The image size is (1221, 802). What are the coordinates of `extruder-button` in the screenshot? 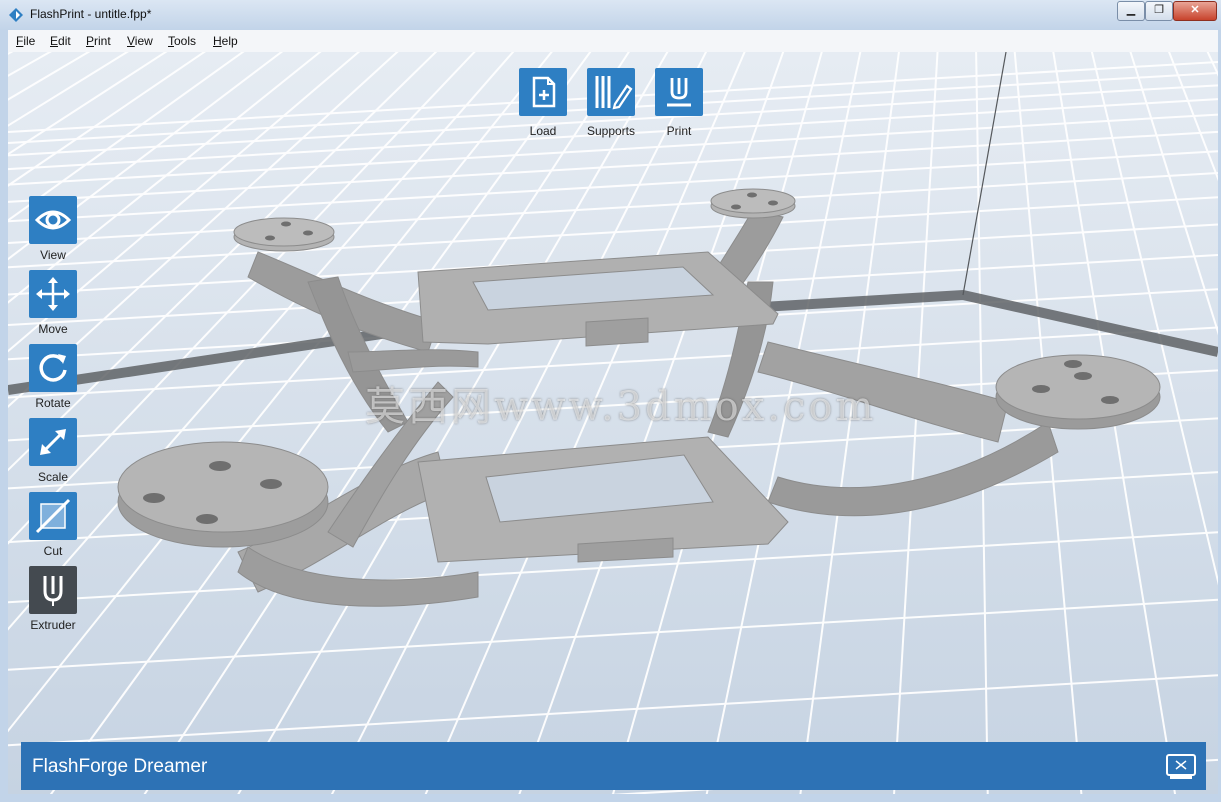 It's located at (53, 590).